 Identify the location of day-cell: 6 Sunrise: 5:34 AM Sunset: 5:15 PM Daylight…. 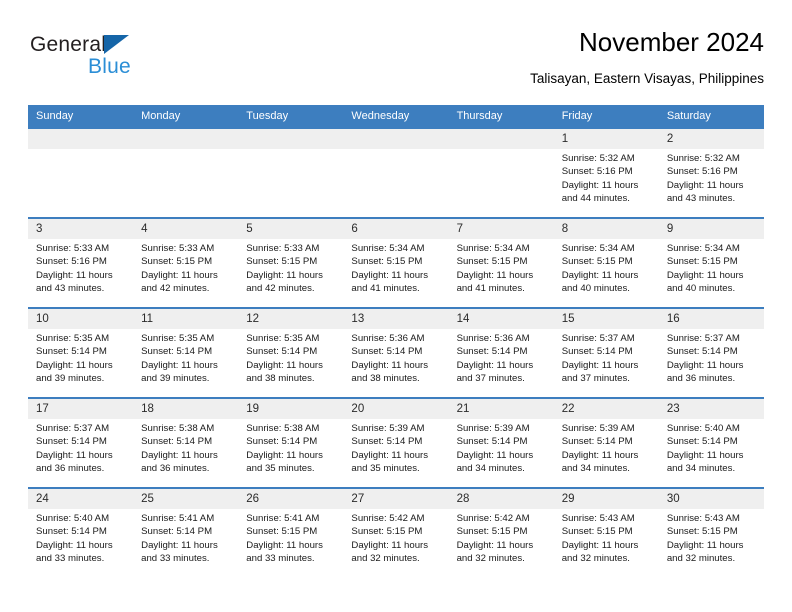
(396, 263).